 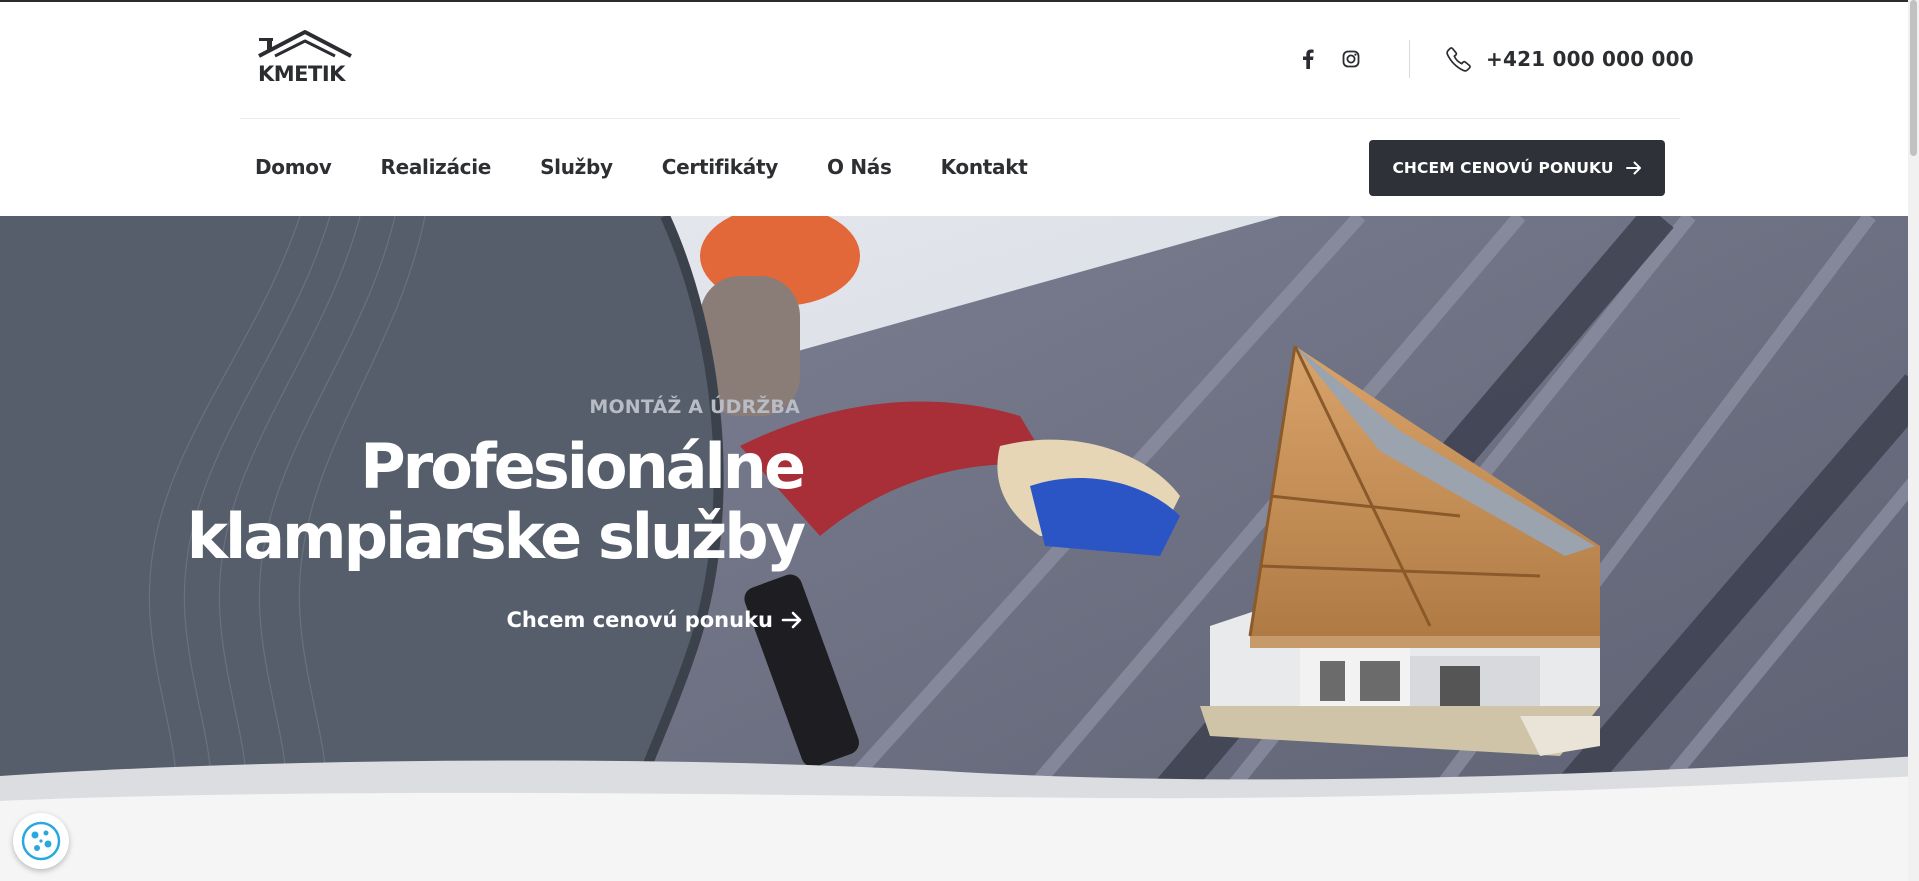 I want to click on nav-item-certifikaty: Certifikáty, so click(x=720, y=167).